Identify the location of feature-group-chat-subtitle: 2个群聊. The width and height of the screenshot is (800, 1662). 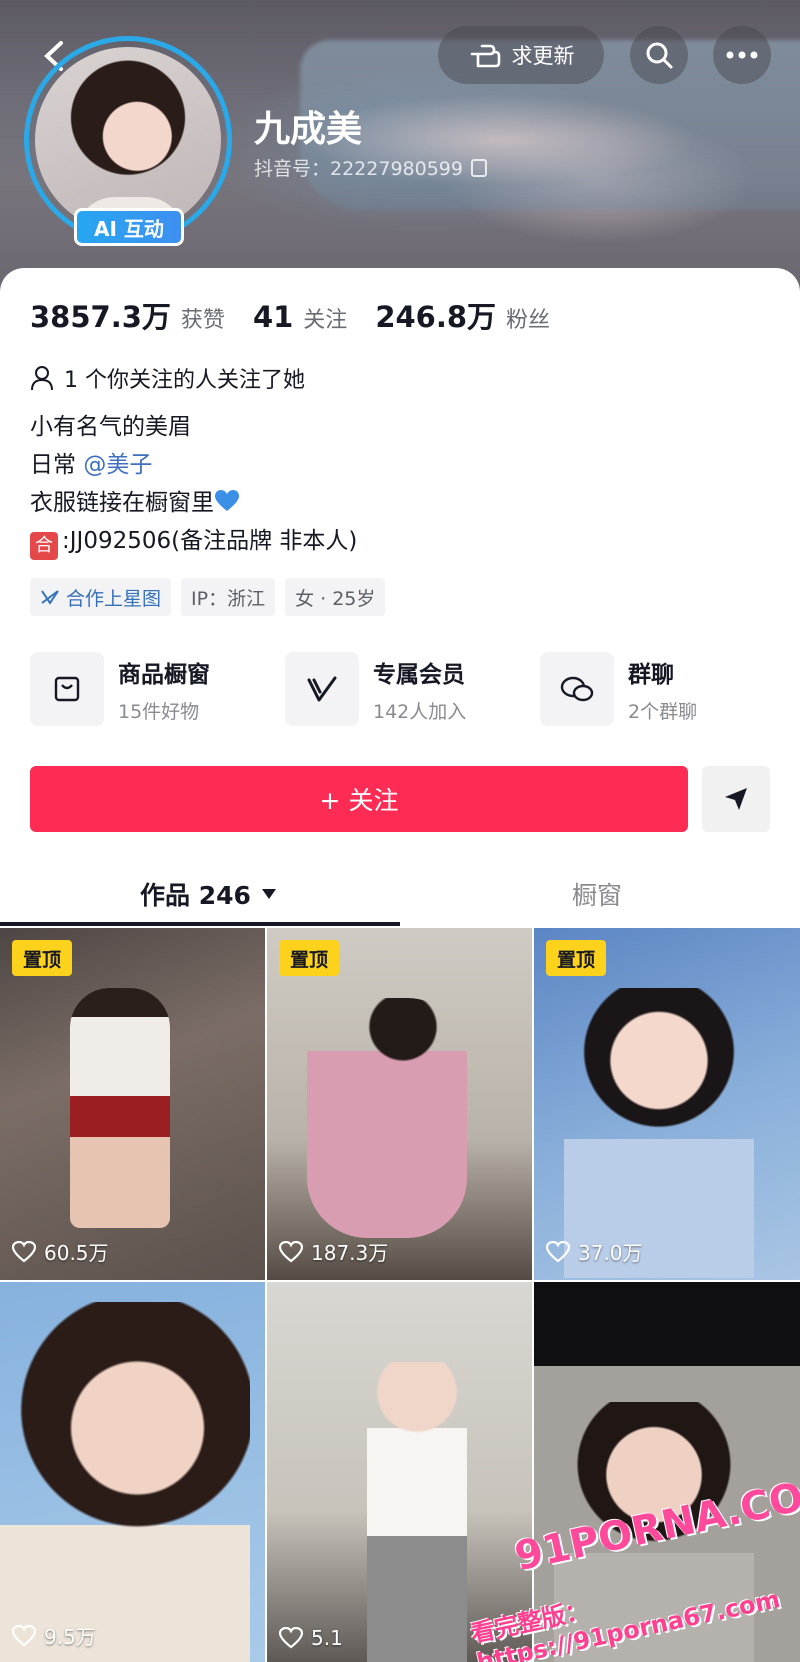
(663, 711).